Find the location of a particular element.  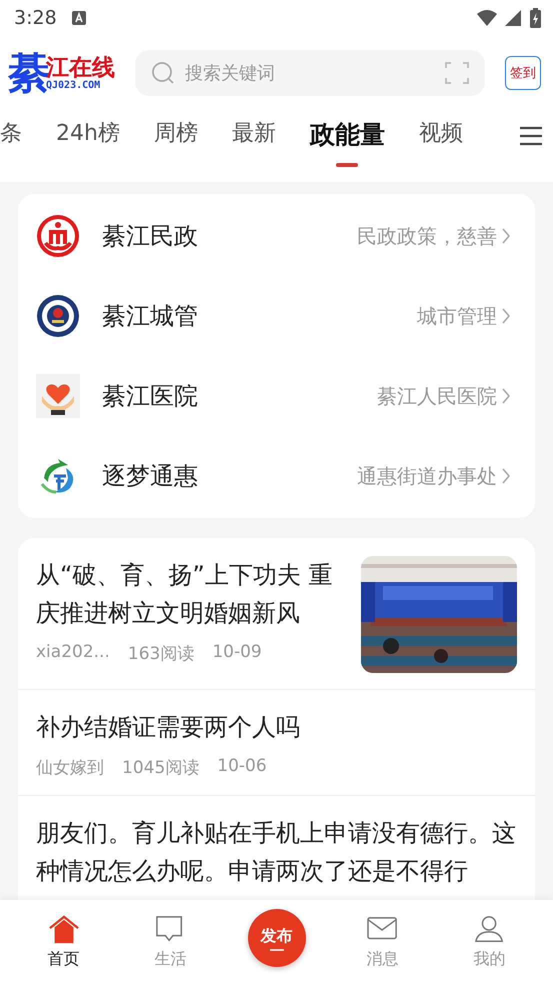

wifi-icon is located at coordinates (487, 18).